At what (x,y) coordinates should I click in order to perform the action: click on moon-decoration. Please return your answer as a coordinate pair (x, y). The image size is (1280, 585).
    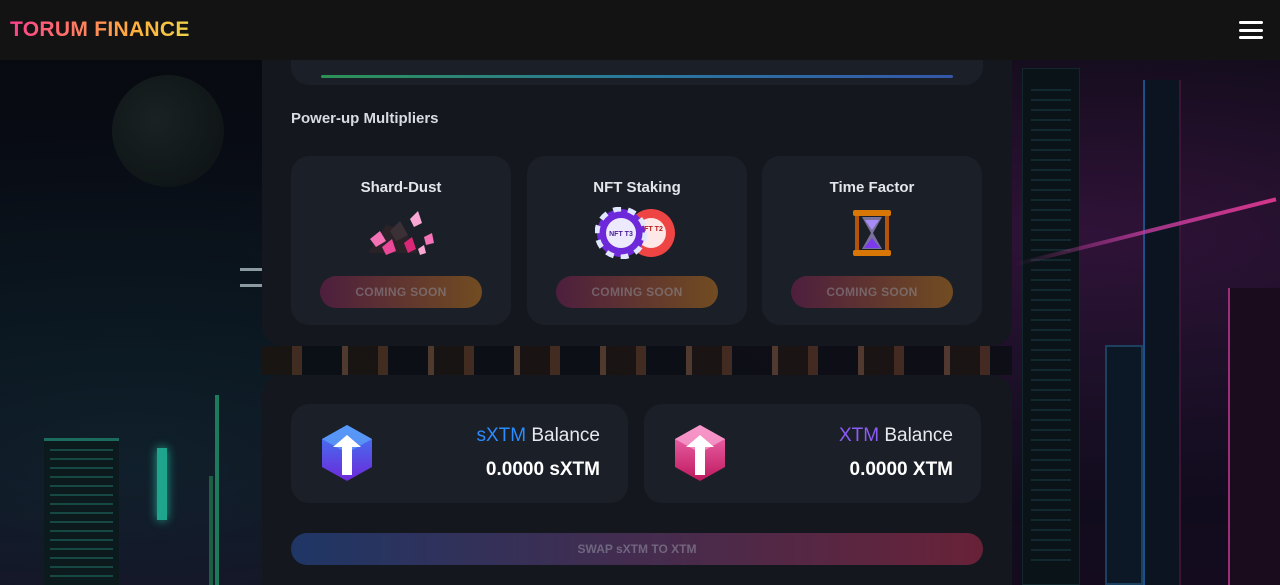
    Looking at the image, I should click on (168, 131).